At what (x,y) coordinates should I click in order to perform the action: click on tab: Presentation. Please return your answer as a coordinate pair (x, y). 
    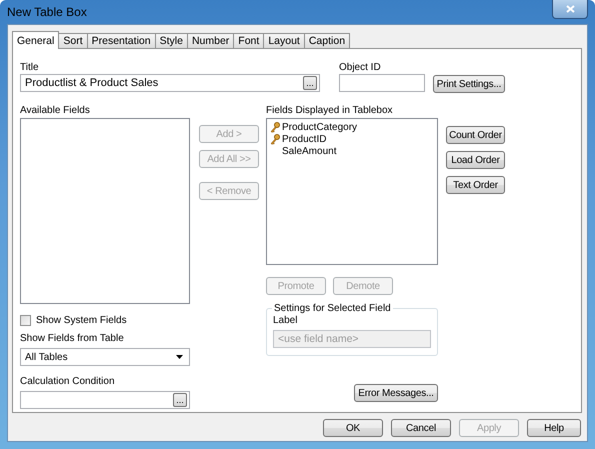
    Looking at the image, I should click on (121, 40).